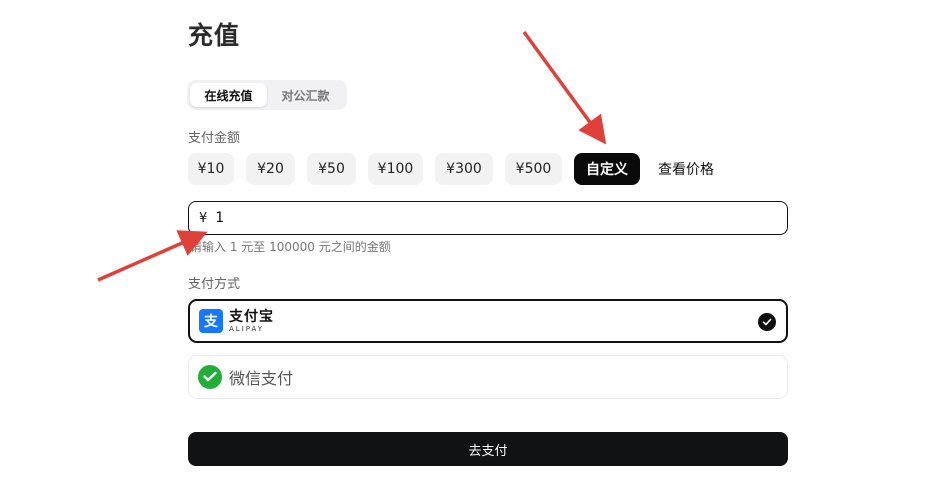  What do you see at coordinates (270, 169) in the screenshot?
I see `amount-option-20: ¥20` at bounding box center [270, 169].